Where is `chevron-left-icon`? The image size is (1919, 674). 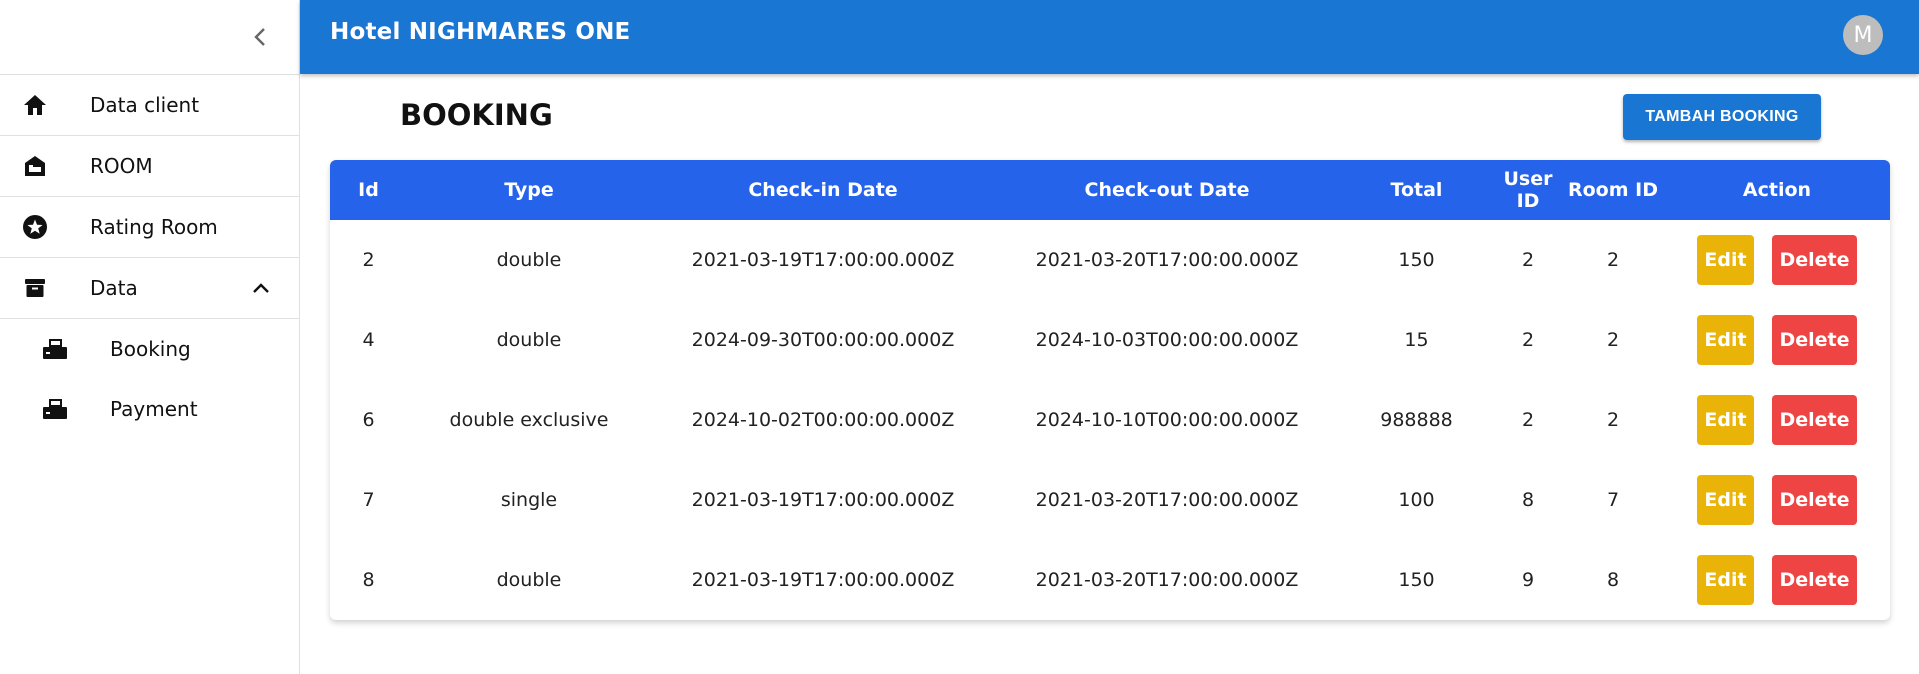
chevron-left-icon is located at coordinates (259, 37).